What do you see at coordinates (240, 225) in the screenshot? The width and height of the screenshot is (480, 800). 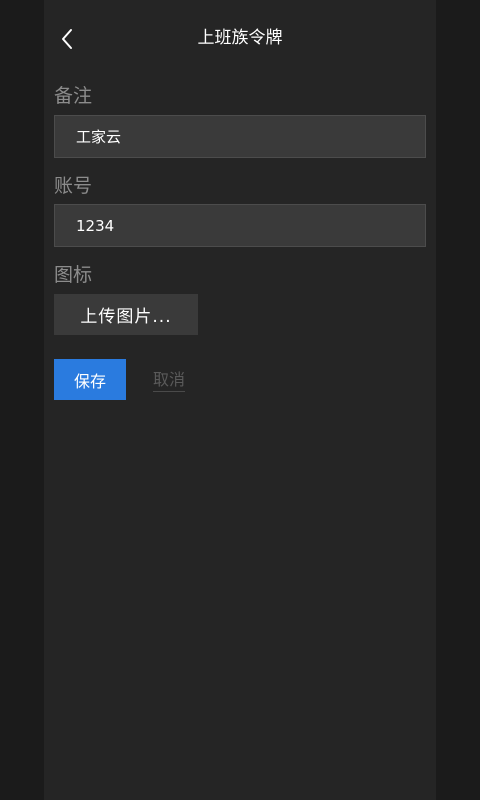 I see `account-input` at bounding box center [240, 225].